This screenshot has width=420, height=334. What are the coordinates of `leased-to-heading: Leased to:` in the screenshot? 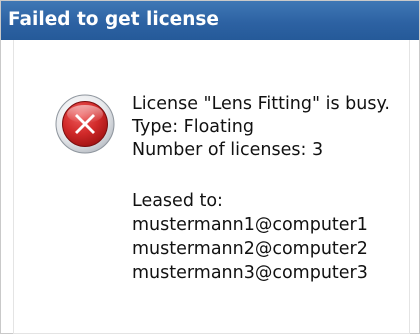 It's located at (177, 201).